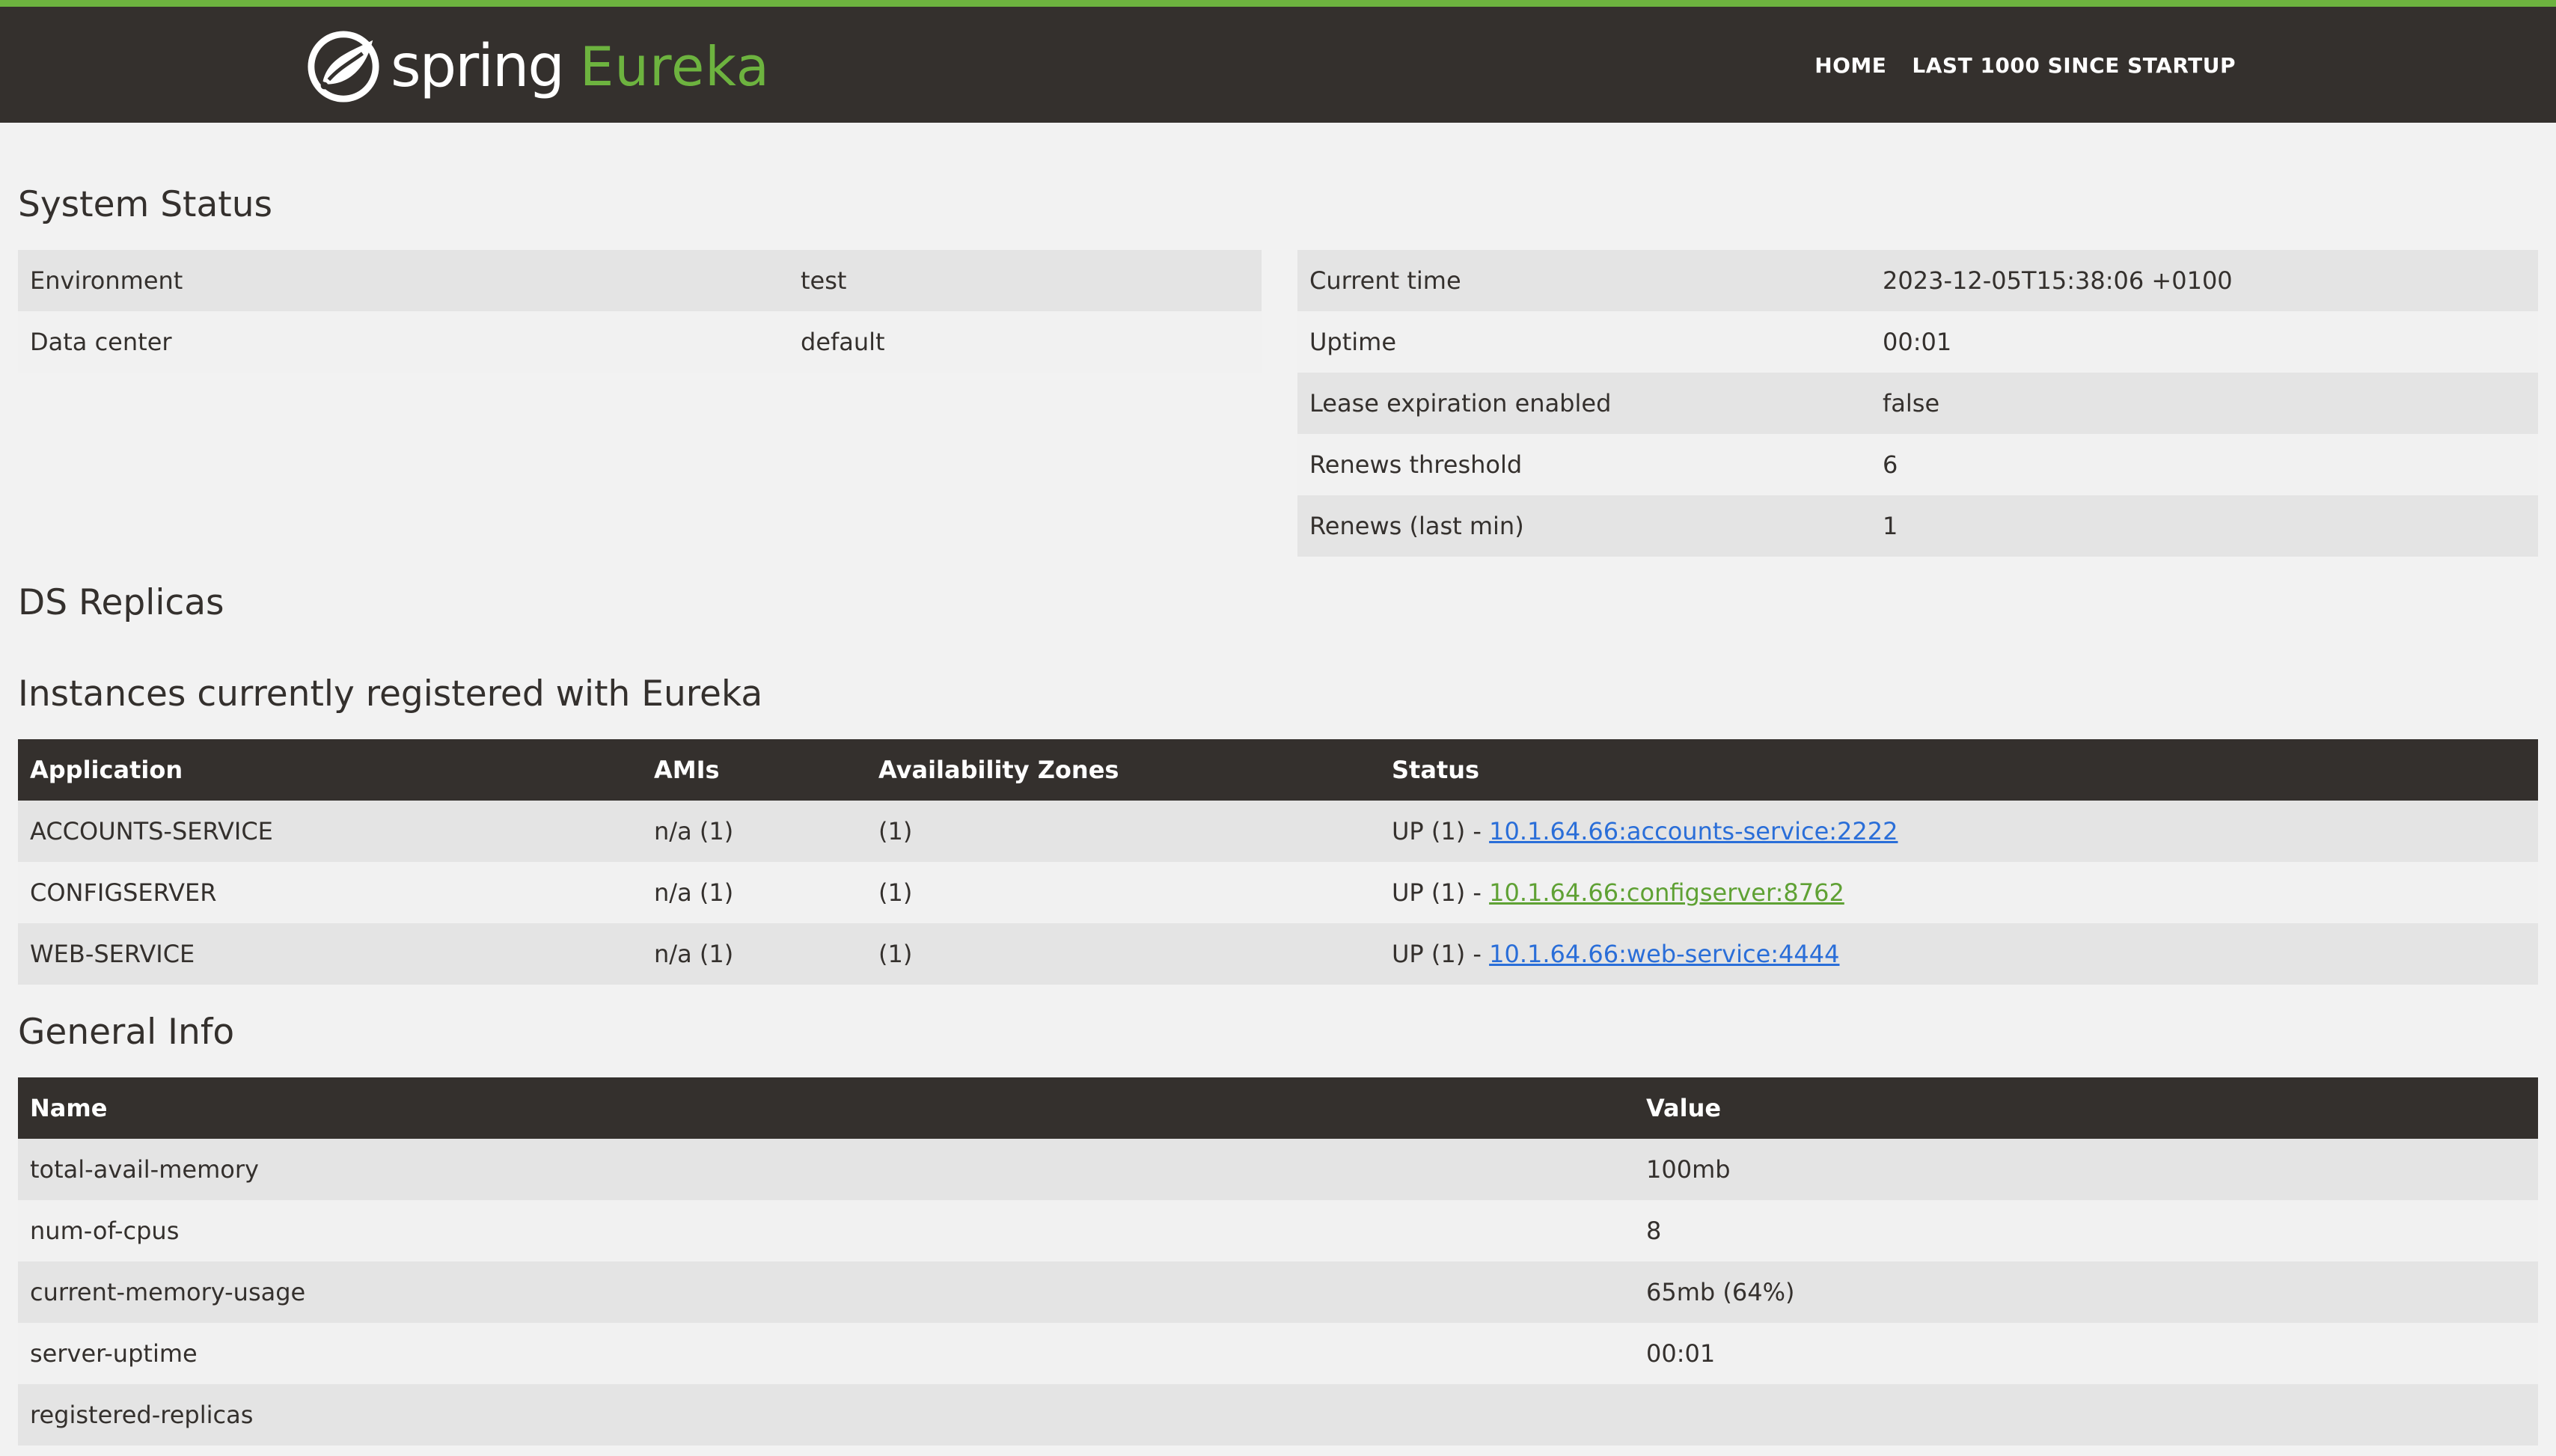 This screenshot has height=1456, width=2556. I want to click on table-row: Lease expiration enabled false, so click(1918, 403).